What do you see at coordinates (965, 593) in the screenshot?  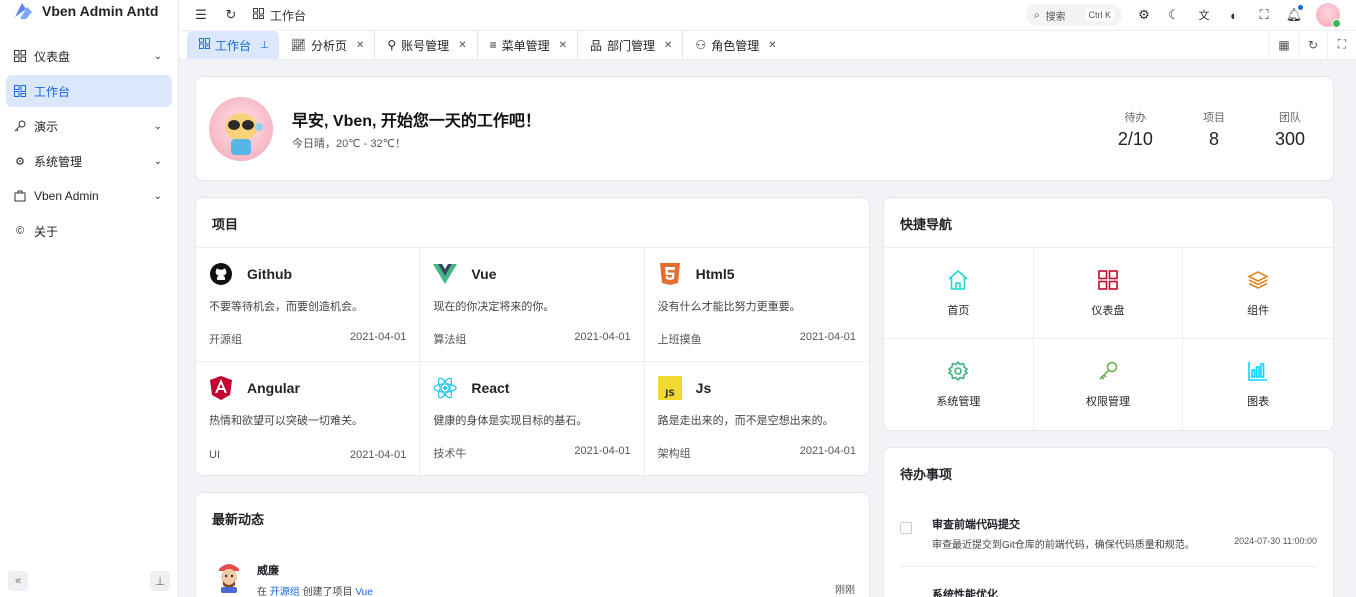 I see `todo-title: 系统性能优化` at bounding box center [965, 593].